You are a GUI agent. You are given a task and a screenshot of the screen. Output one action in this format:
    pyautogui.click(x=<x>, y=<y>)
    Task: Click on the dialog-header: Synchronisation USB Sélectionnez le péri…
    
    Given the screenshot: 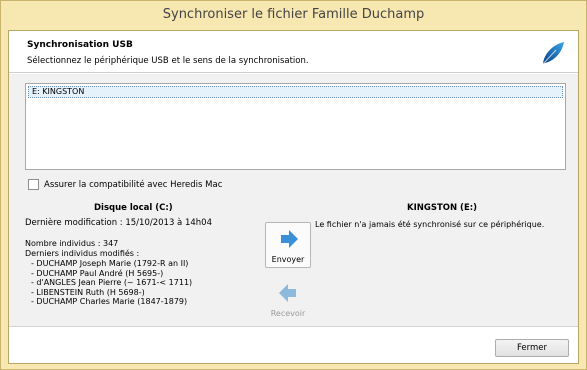 What is the action you would take?
    pyautogui.click(x=293, y=52)
    